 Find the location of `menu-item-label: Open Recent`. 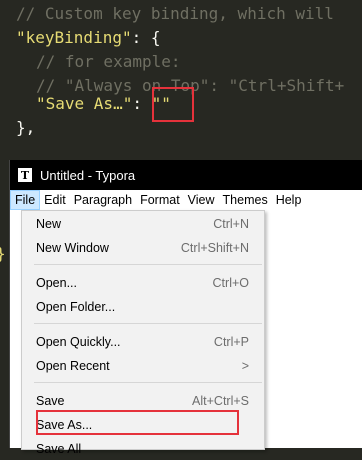

menu-item-label: Open Recent is located at coordinates (73, 366).